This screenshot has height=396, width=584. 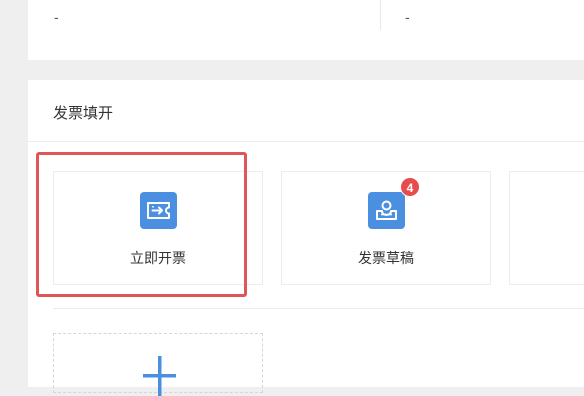 I want to click on invoice-draft-card: 4 发票草稿, so click(x=386, y=228).